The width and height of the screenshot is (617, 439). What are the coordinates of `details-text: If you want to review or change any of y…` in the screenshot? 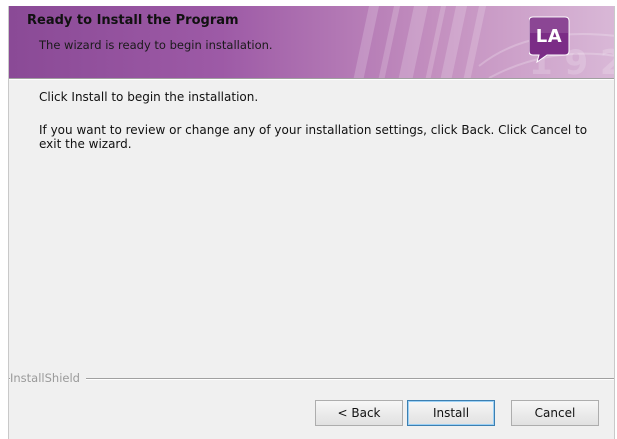 It's located at (313, 137).